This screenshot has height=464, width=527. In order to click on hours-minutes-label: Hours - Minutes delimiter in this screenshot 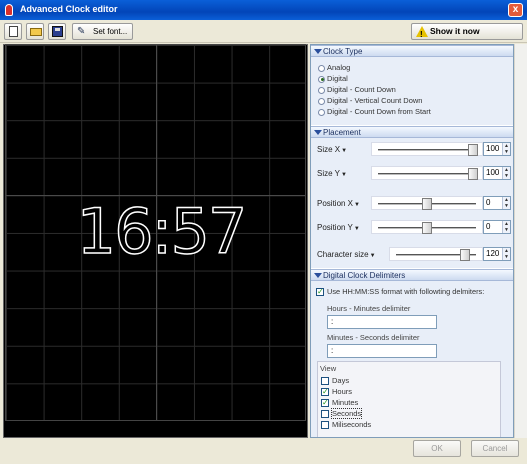, I will do `click(369, 308)`.